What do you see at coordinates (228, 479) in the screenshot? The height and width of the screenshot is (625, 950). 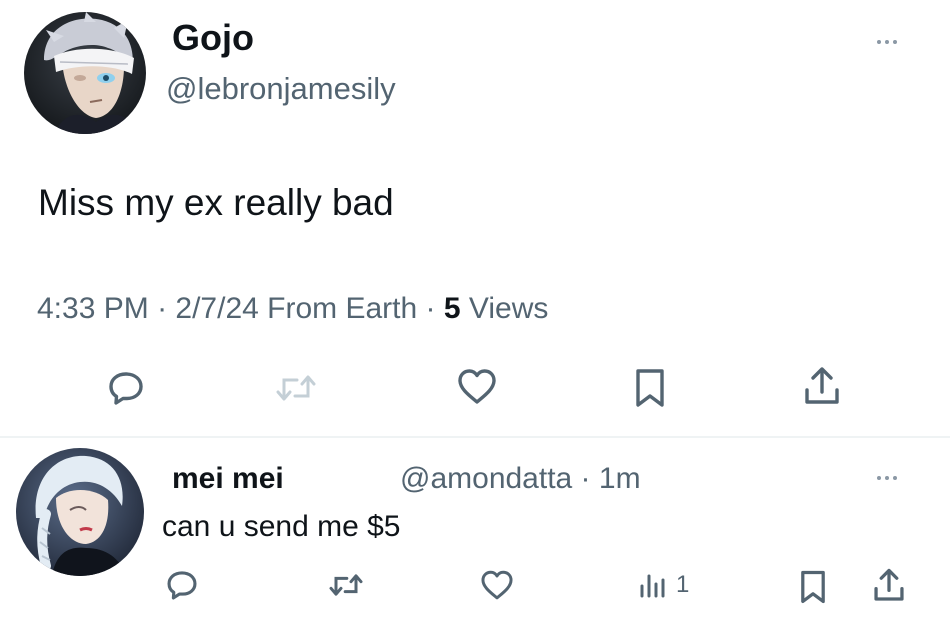 I see `display-name: mei mei` at bounding box center [228, 479].